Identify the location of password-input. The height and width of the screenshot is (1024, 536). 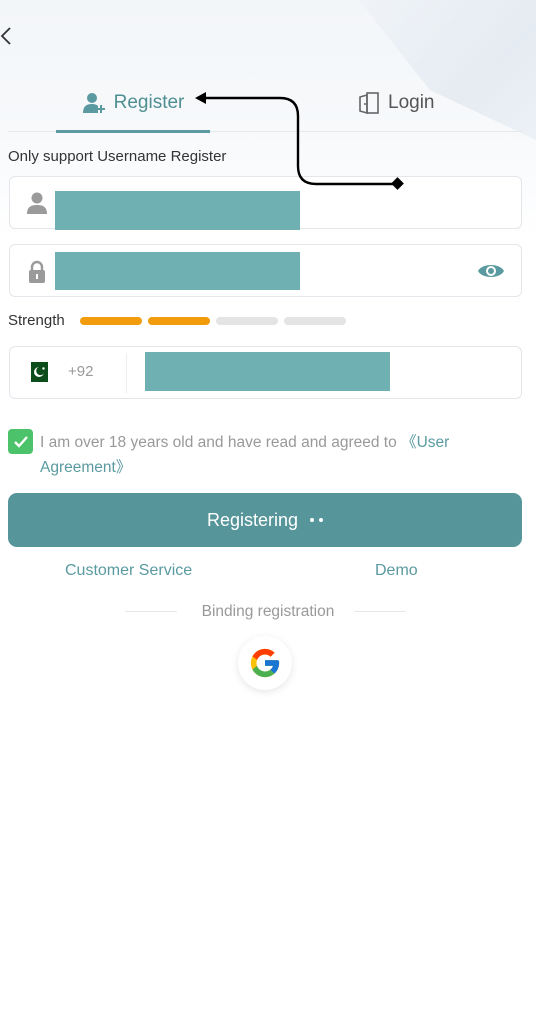
(177, 271).